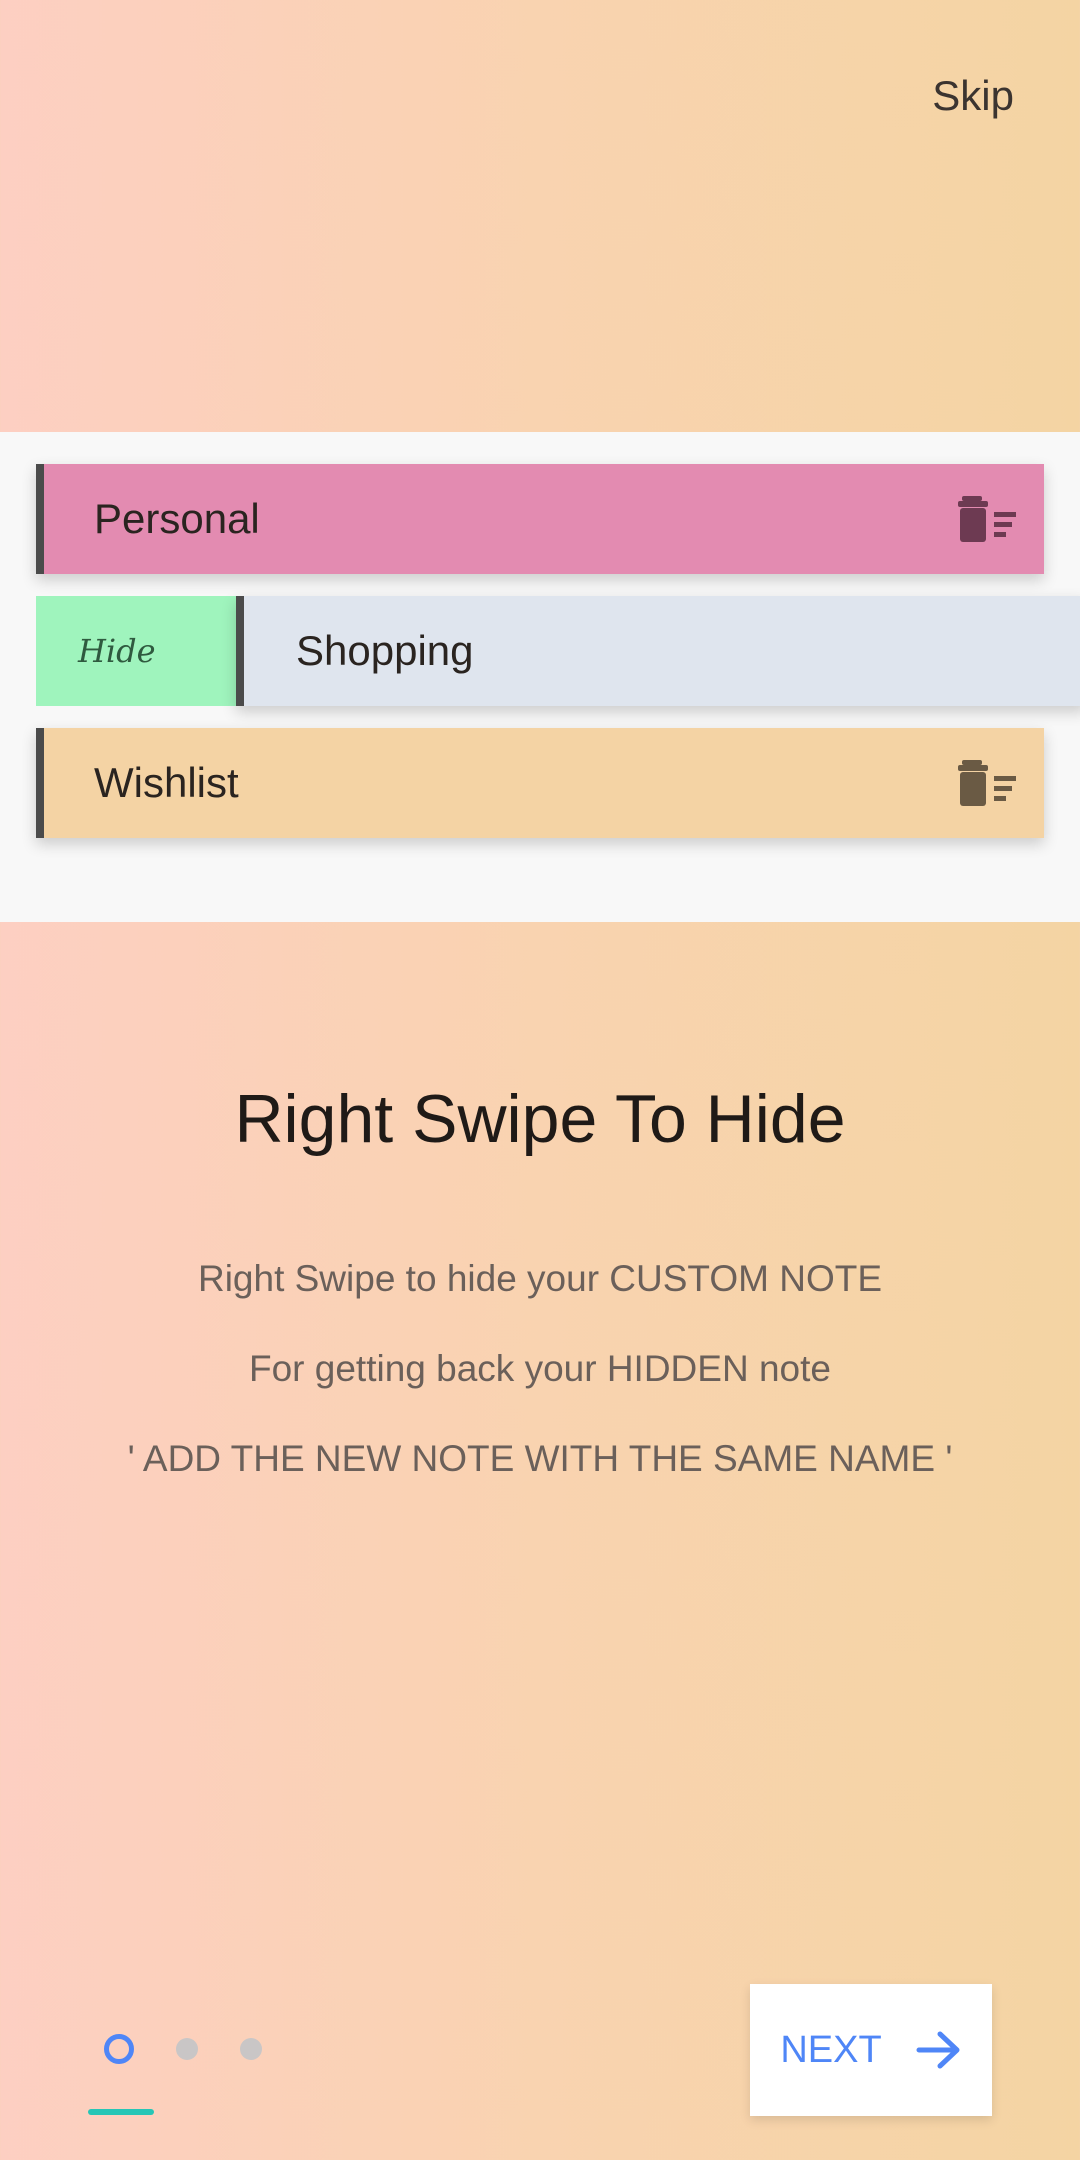 The width and height of the screenshot is (1080, 2160). Describe the element at coordinates (540, 1458) in the screenshot. I see `description-line: ' ADD THE NEW NOTE WITH THE SAME NAME '` at that location.